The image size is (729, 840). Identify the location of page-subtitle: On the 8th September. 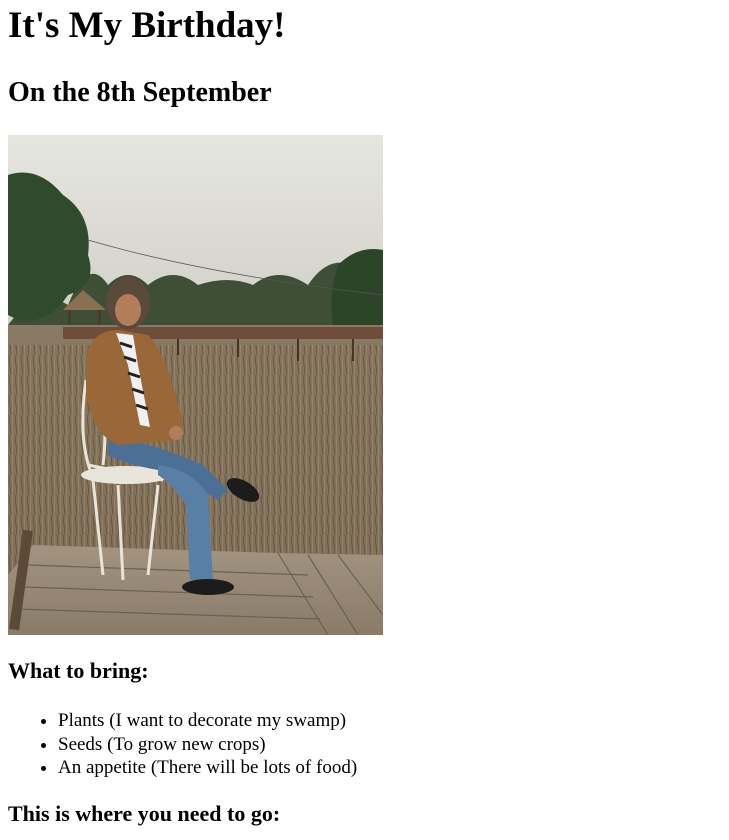
(140, 92).